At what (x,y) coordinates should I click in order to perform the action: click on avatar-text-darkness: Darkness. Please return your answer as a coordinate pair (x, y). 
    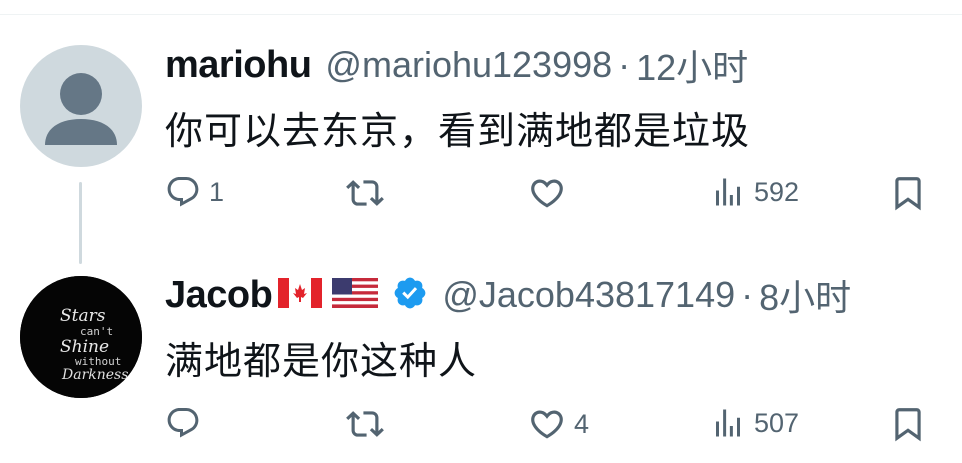
    Looking at the image, I should click on (94, 375).